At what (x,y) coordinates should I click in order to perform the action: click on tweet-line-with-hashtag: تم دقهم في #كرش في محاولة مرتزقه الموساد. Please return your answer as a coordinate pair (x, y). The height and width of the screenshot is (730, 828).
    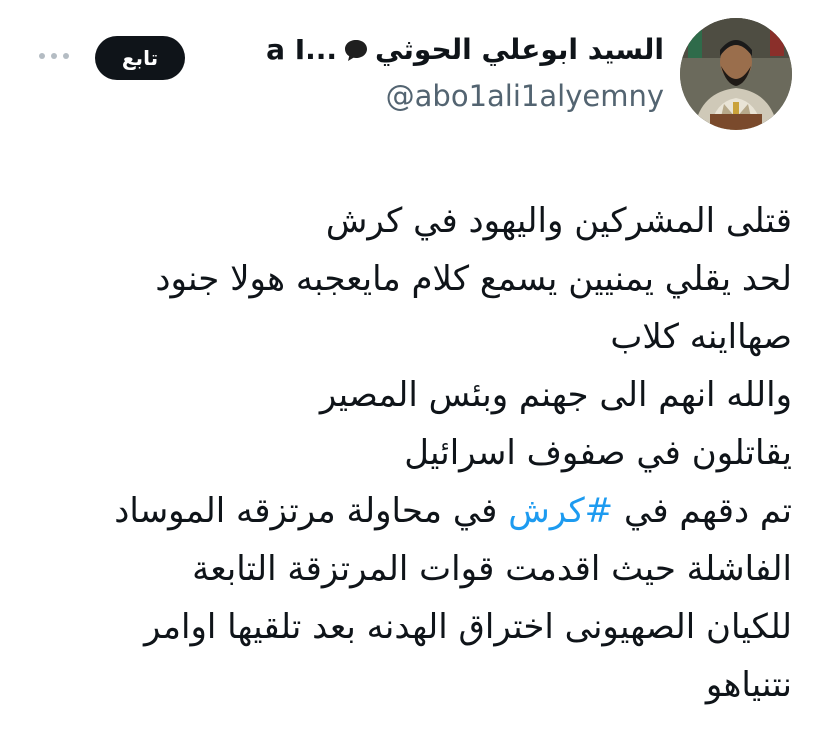
    Looking at the image, I should click on (411, 511).